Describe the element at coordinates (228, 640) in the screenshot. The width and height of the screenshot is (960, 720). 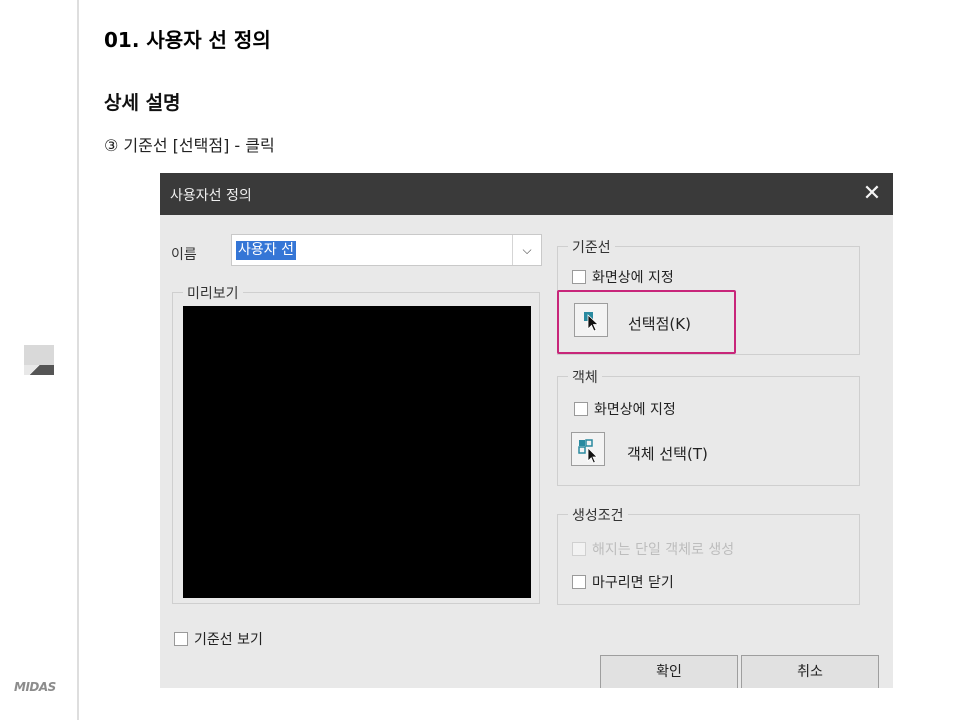
I see `show-baseline-label: 기준선 보기` at that location.